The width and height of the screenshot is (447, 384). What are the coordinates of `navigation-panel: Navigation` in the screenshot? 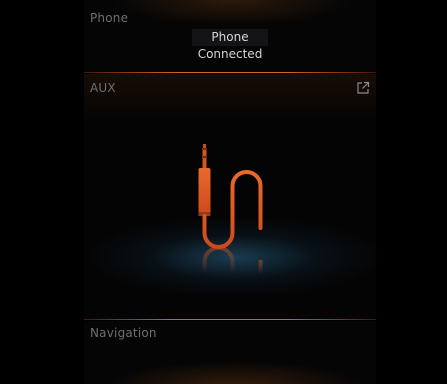 It's located at (230, 352).